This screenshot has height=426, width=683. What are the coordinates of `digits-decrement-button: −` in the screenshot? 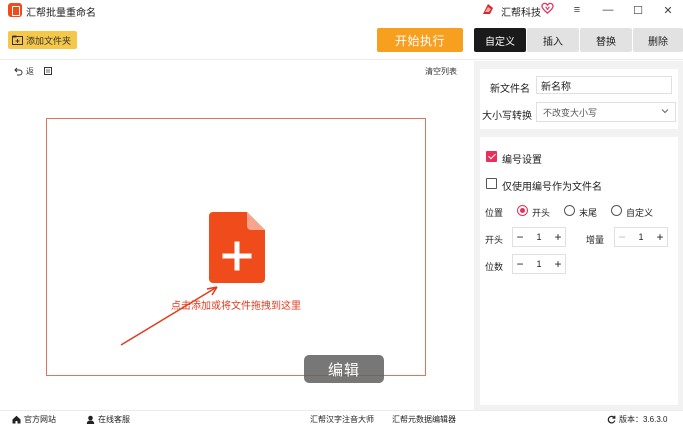 It's located at (520, 264).